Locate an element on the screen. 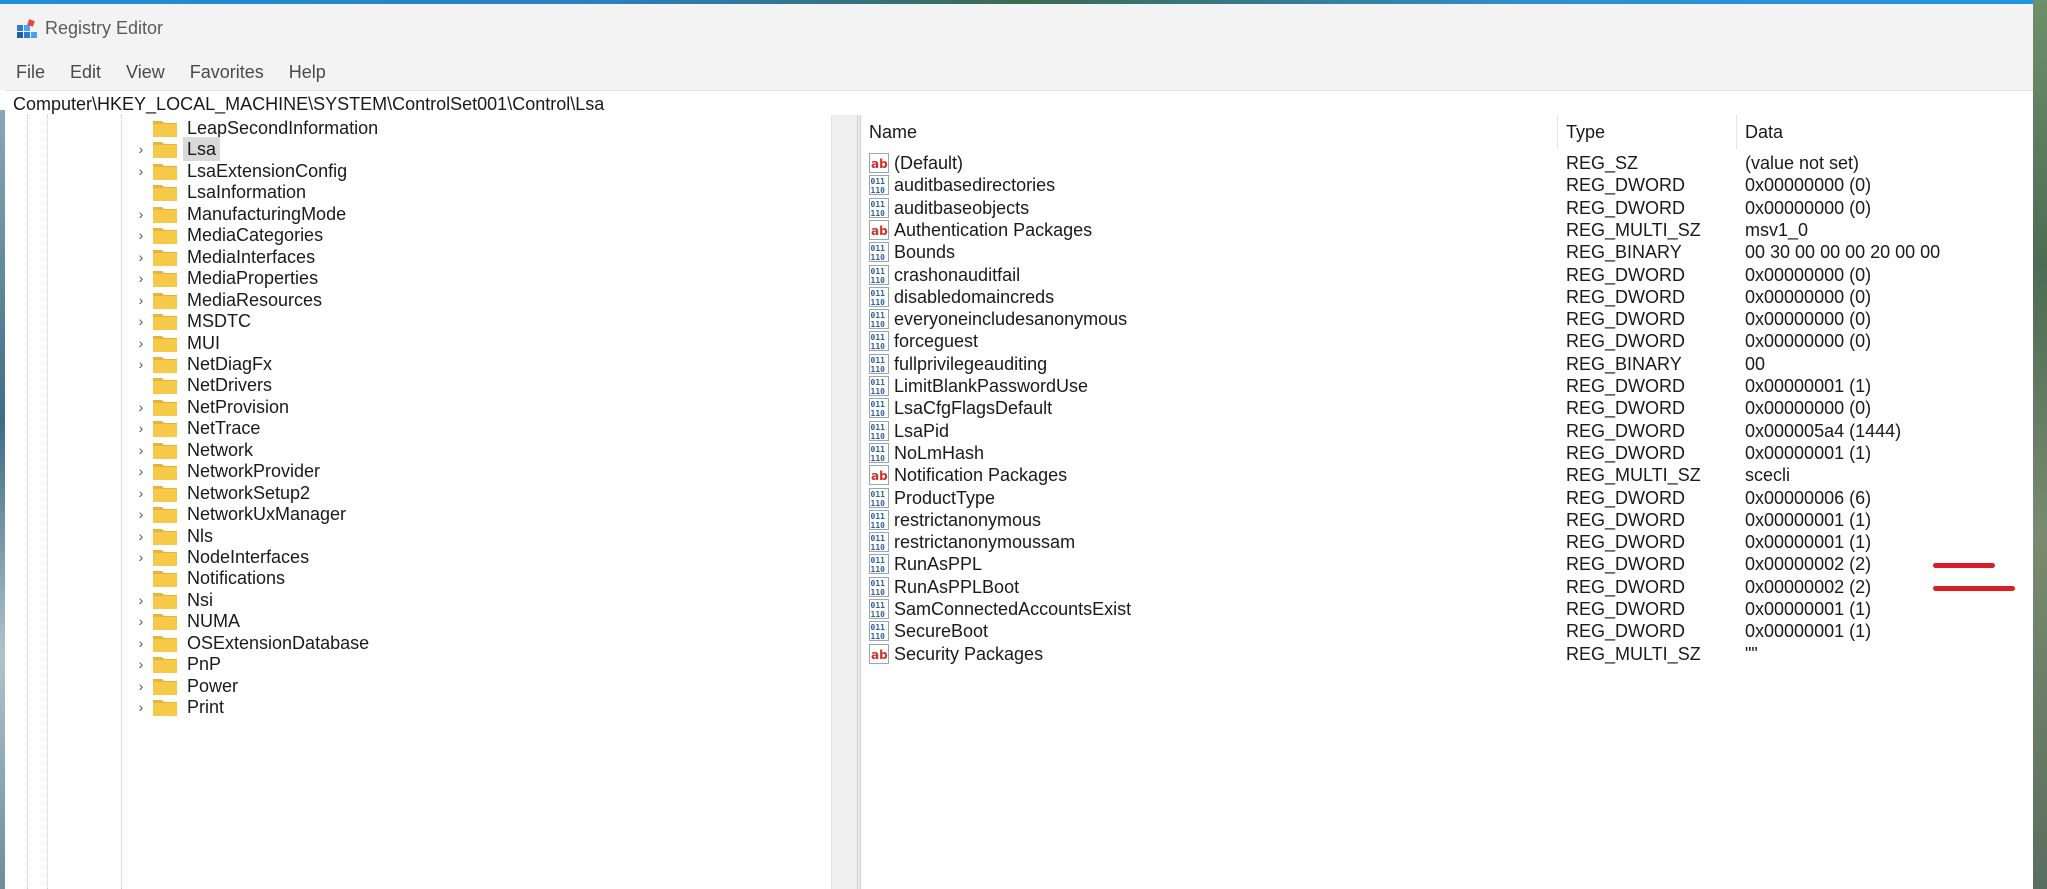  value-name: Security Packages is located at coordinates (969, 653).